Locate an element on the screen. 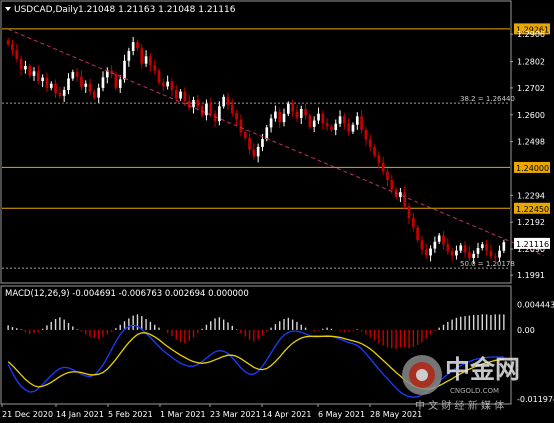 This screenshot has height=423, width=554. macd-tick-label: -0.011974 is located at coordinates (535, 399).